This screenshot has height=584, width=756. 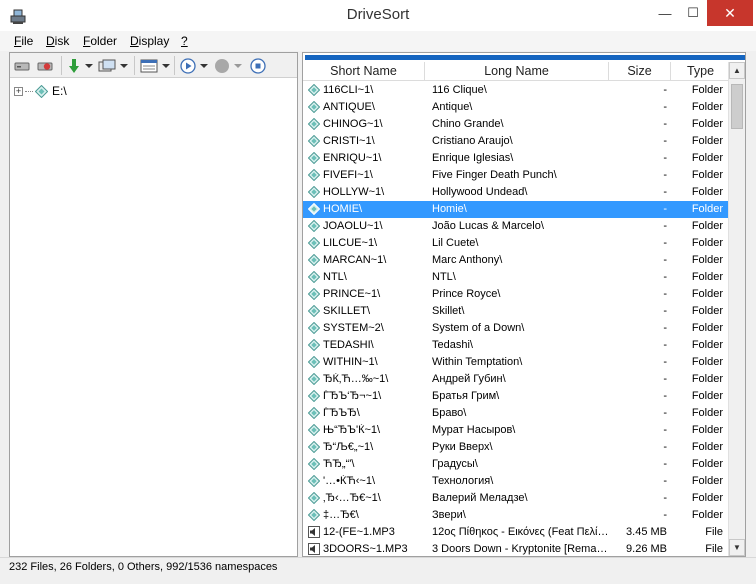 I want to click on table-row: NTL\ NTL\ - Folder, so click(x=516, y=277).